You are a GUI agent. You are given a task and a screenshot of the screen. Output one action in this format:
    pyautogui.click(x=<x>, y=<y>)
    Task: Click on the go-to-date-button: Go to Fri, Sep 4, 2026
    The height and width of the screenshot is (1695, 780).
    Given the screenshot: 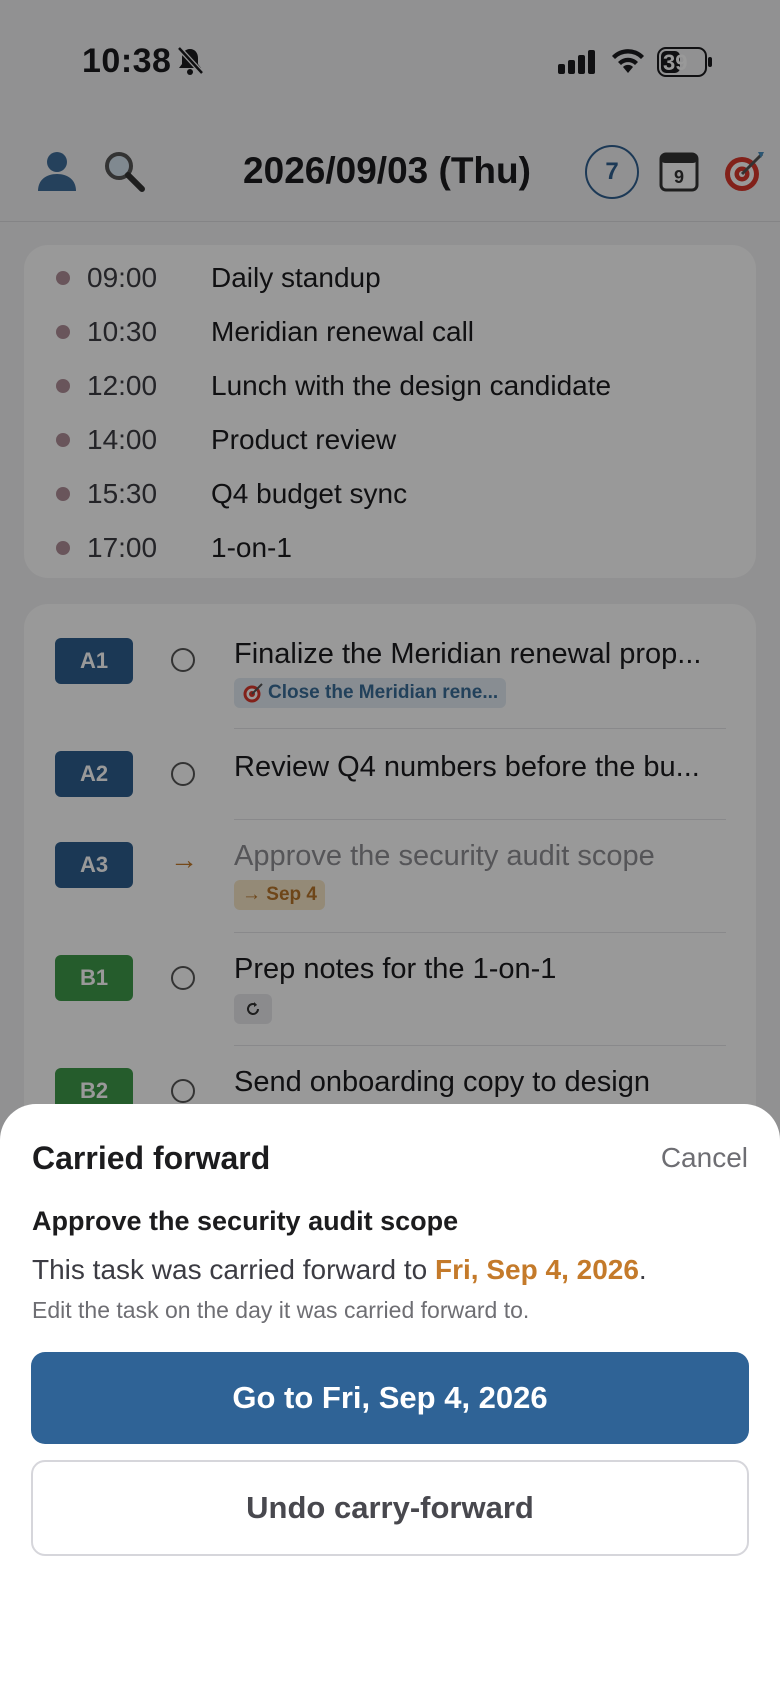 What is the action you would take?
    pyautogui.click(x=390, y=1398)
    